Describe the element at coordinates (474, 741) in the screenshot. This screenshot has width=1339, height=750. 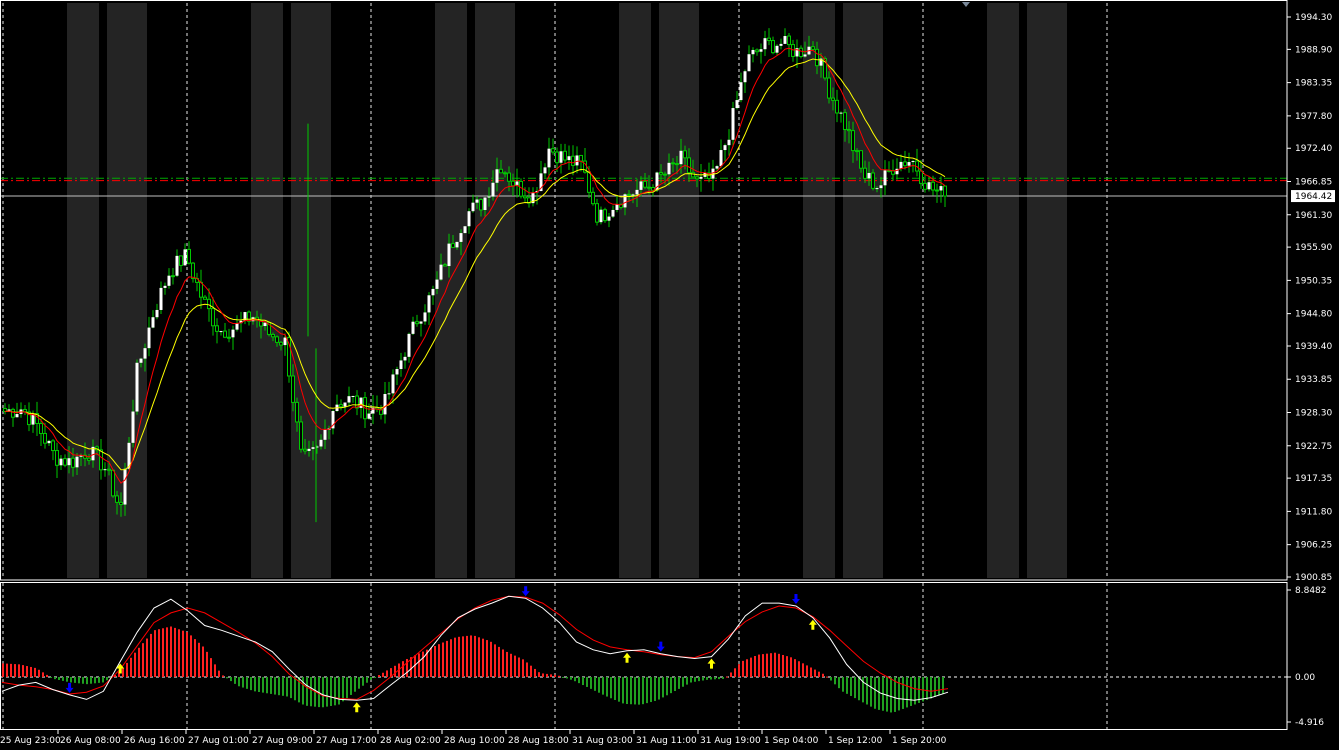
I see `time-label: 28 Aug 10:00` at that location.